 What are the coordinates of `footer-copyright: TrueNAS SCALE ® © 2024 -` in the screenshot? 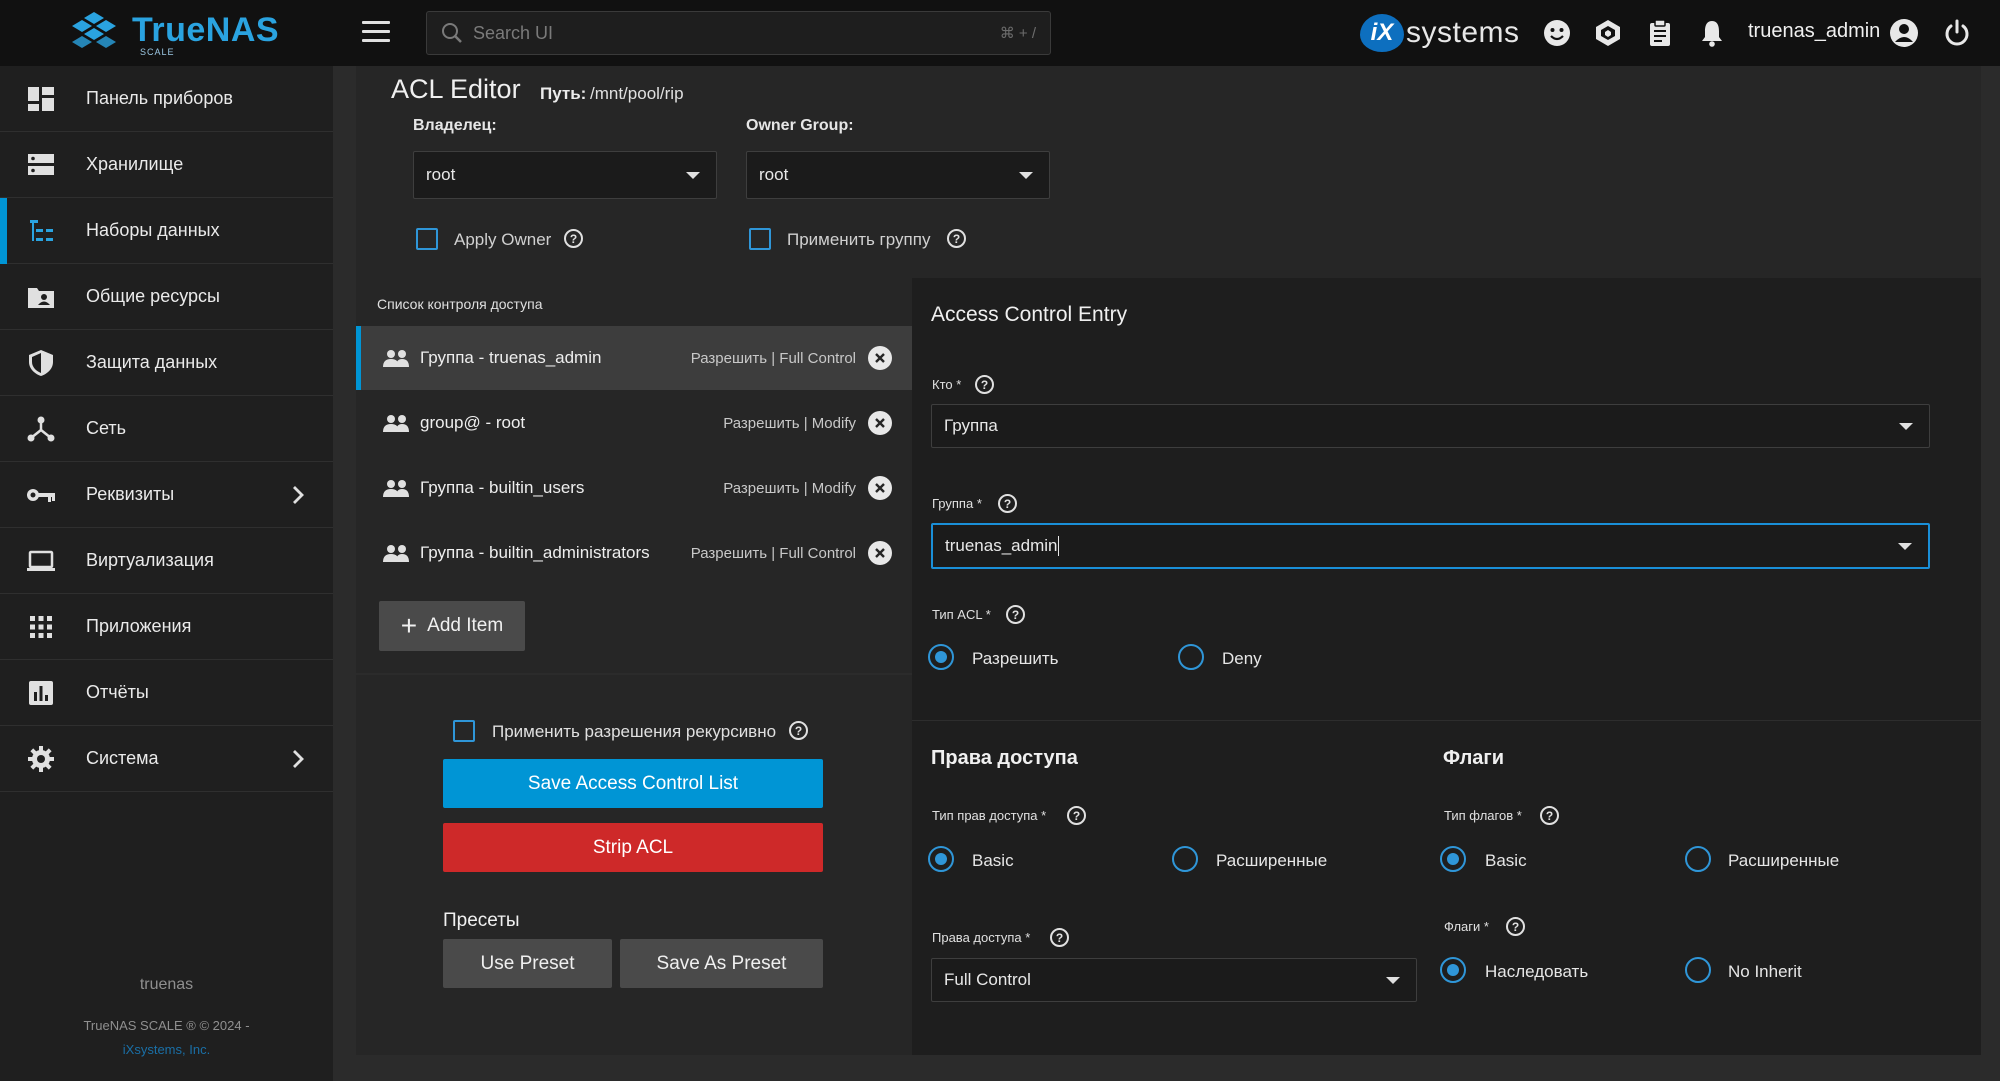 It's located at (166, 1025).